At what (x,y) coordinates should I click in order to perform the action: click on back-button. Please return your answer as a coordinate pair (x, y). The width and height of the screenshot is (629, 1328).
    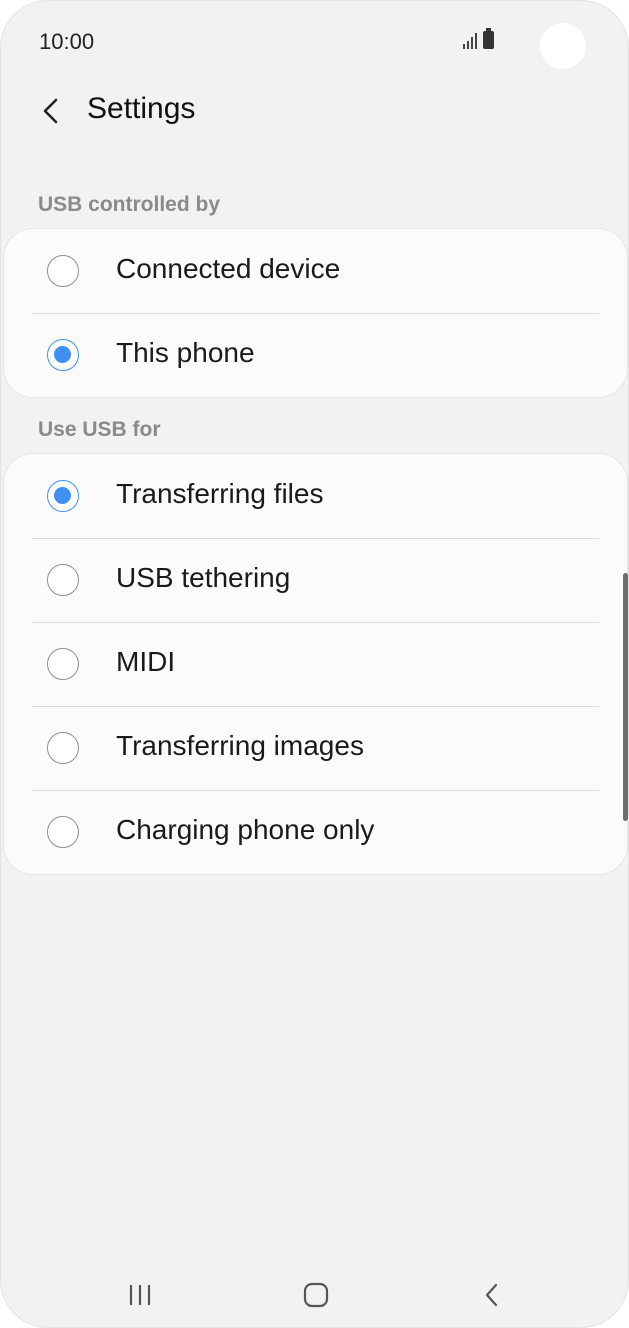
    Looking at the image, I should click on (51, 111).